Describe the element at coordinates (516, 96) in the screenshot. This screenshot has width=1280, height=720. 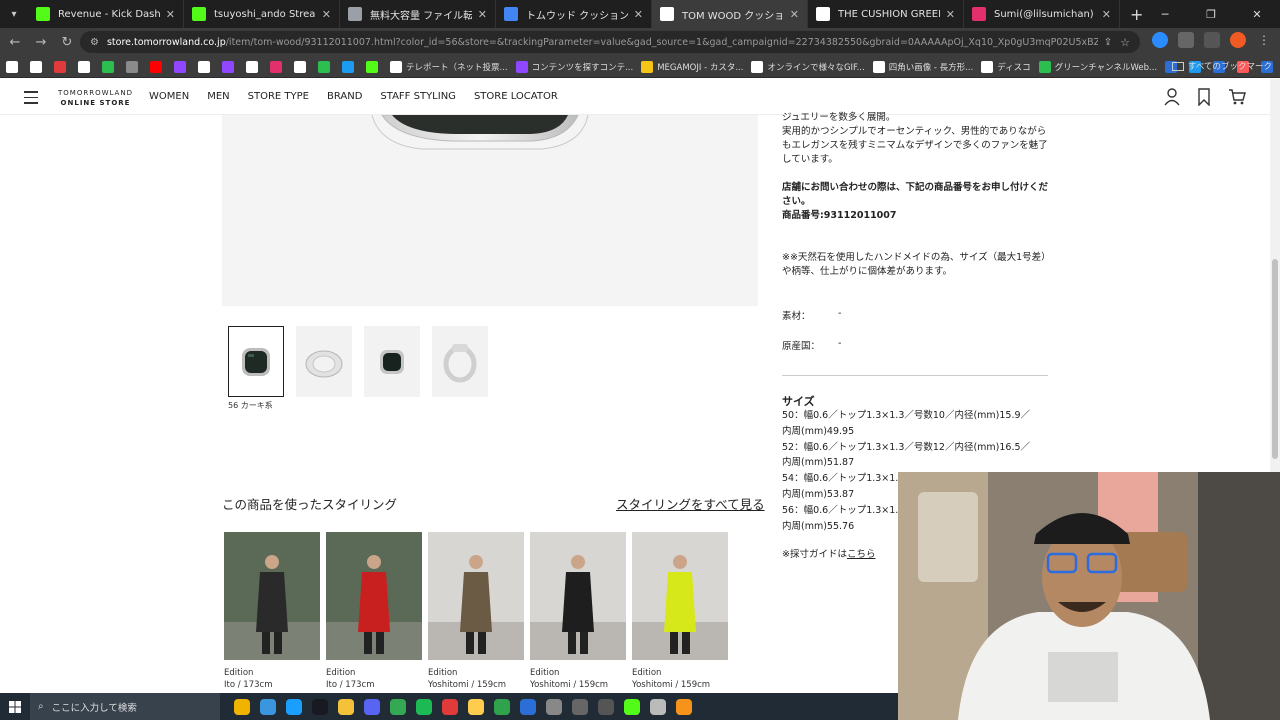
I see `nav-link: STORE LOCATOR` at that location.